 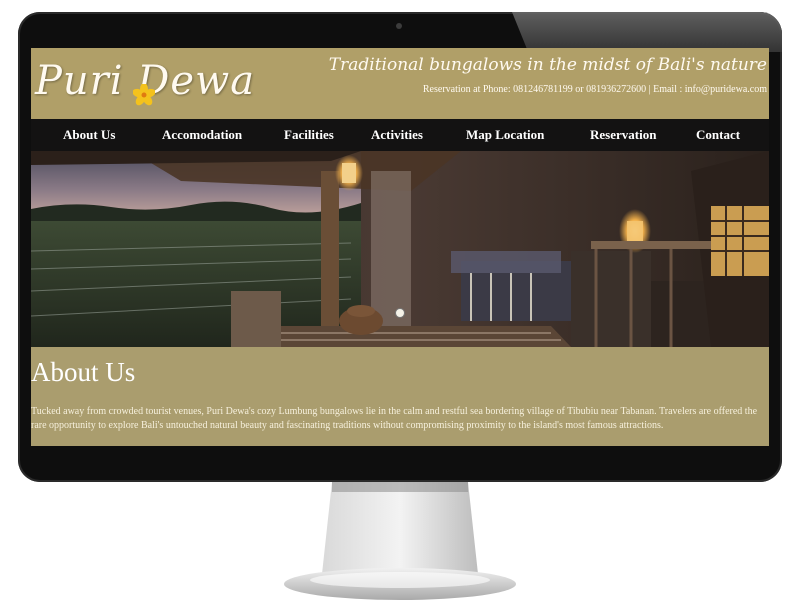 I want to click on nav-about-us: About Us, so click(x=89, y=135).